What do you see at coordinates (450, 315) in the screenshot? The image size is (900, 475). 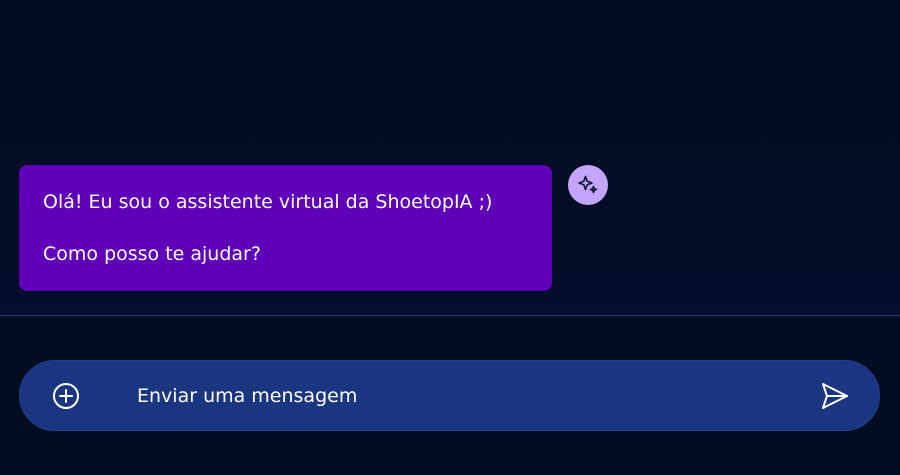 I see `divider` at bounding box center [450, 315].